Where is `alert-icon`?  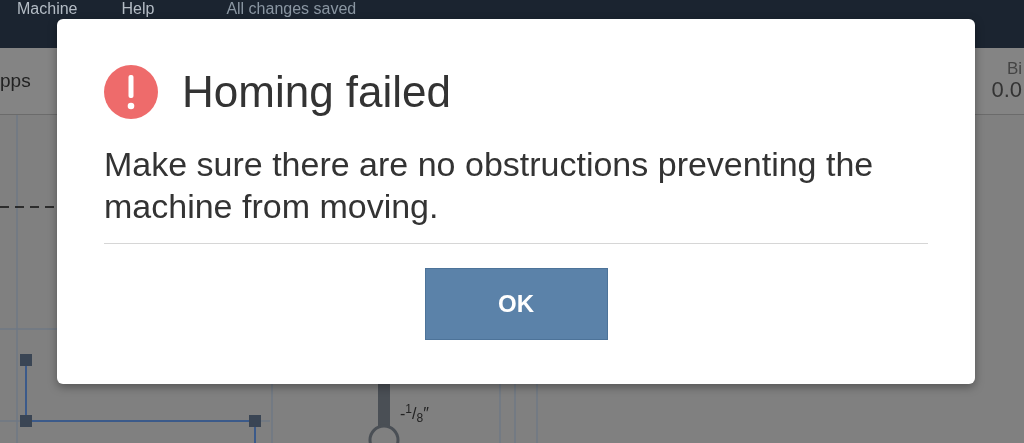
alert-icon is located at coordinates (131, 92).